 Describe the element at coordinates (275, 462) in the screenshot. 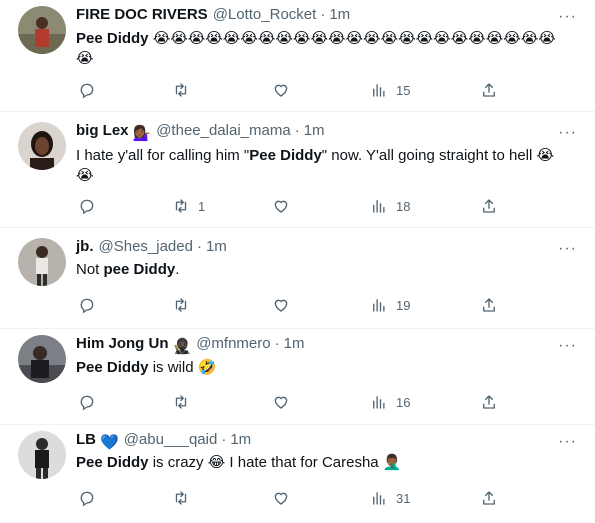

I see `text-segment: is crazy 😂 I hate that for Caresha 🤦🏾‍♂️` at that location.